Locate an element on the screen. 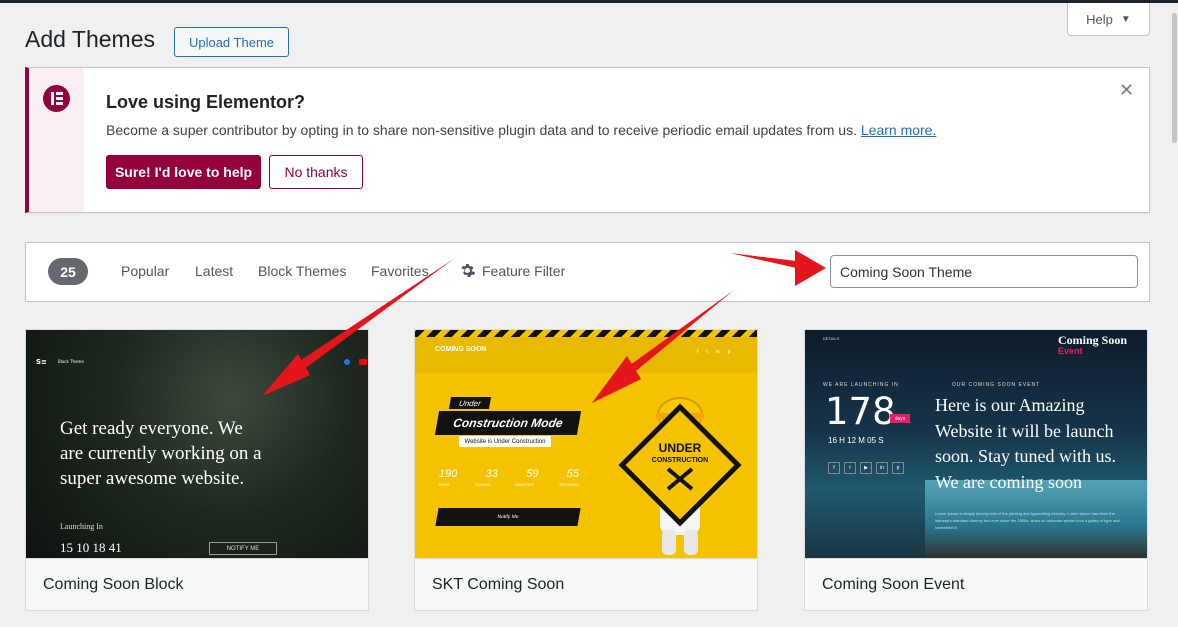 Image resolution: width=1178 pixels, height=627 pixels. facebook-icon is located at coordinates (347, 362).